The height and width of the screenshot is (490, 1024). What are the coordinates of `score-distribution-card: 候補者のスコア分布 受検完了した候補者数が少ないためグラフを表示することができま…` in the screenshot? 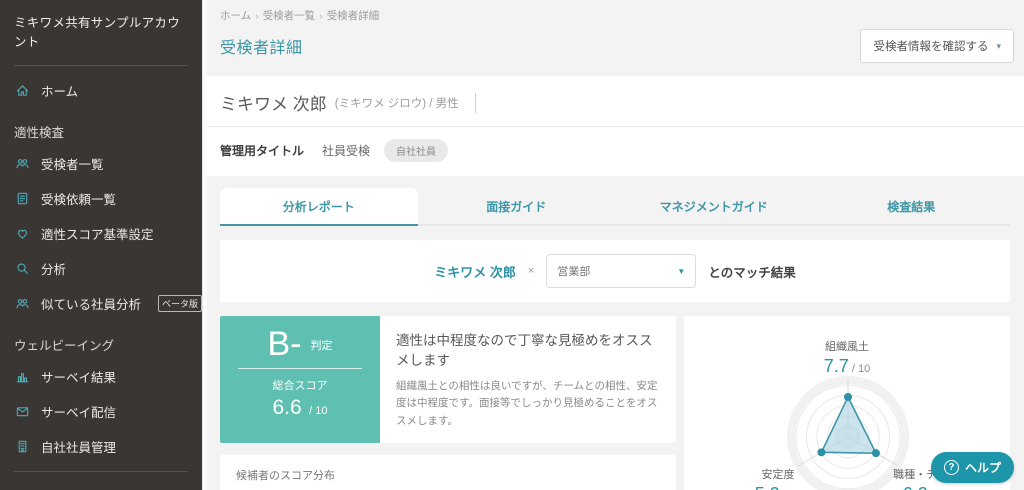 It's located at (448, 472).